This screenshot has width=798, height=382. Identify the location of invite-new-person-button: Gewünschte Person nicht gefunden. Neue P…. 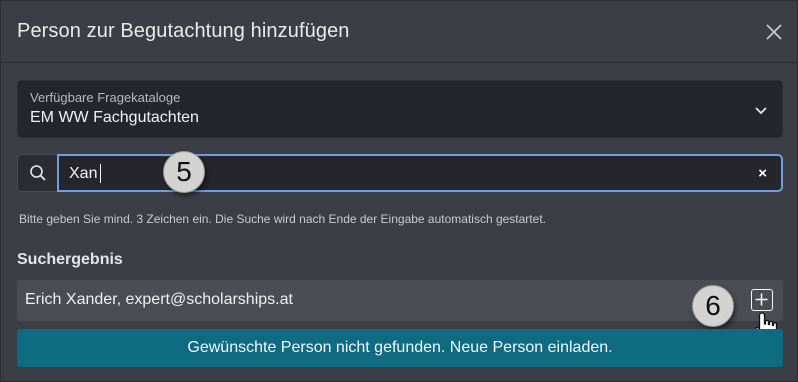
(400, 348).